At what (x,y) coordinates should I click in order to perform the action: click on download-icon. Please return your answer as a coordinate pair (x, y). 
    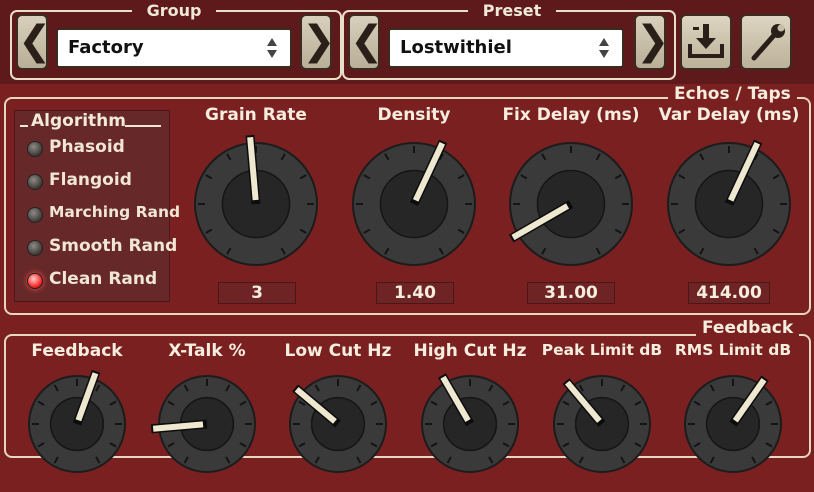
    Looking at the image, I should click on (706, 41).